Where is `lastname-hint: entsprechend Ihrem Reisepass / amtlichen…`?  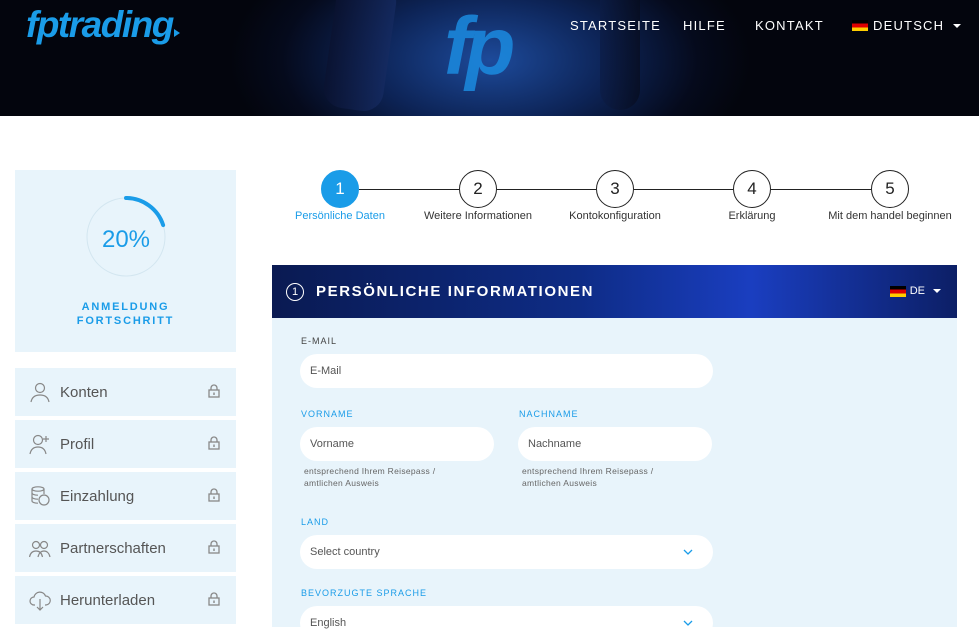
lastname-hint: entsprechend Ihrem Reisepass / amtlichen… is located at coordinates (588, 477).